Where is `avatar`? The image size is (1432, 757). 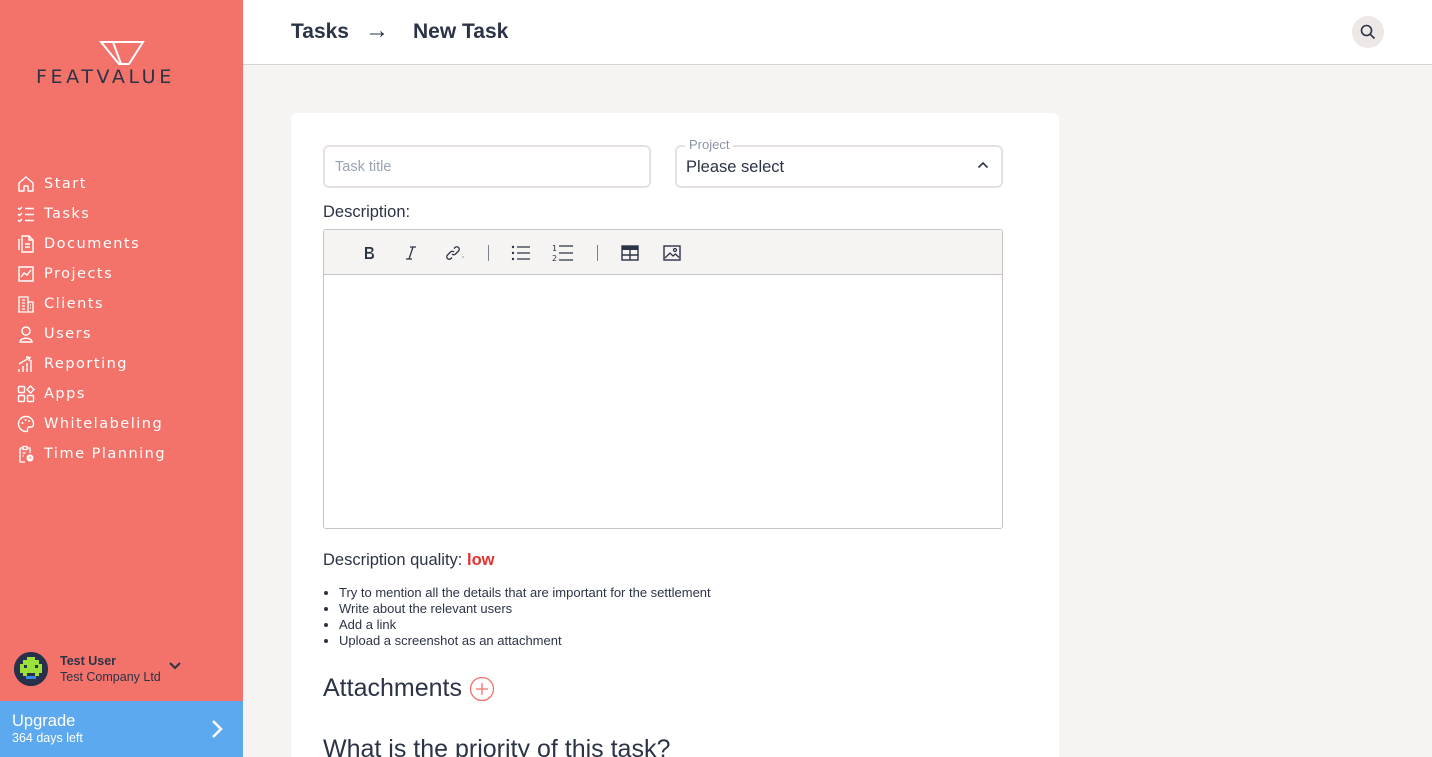 avatar is located at coordinates (31, 669).